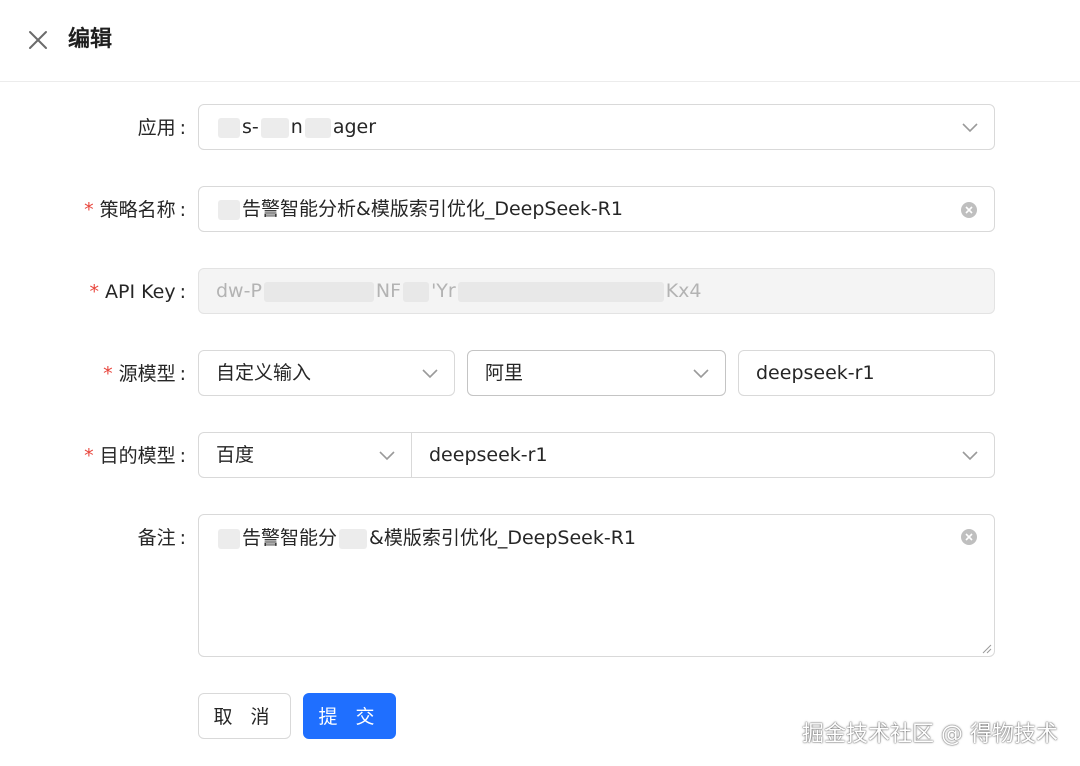 The height and width of the screenshot is (766, 1080). What do you see at coordinates (426, 538) in the screenshot?
I see `remark-value: 告警智能分 &模版索引优化_DeepSeek-R1` at bounding box center [426, 538].